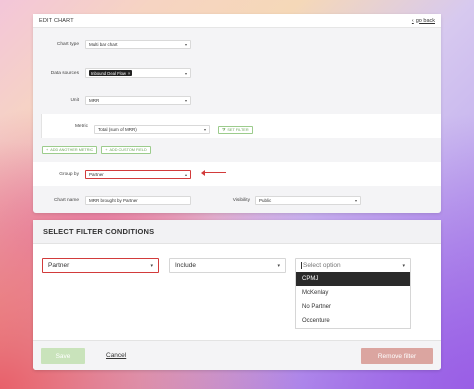  I want to click on chart-type-select: Multi bar chart ▾, so click(138, 44).